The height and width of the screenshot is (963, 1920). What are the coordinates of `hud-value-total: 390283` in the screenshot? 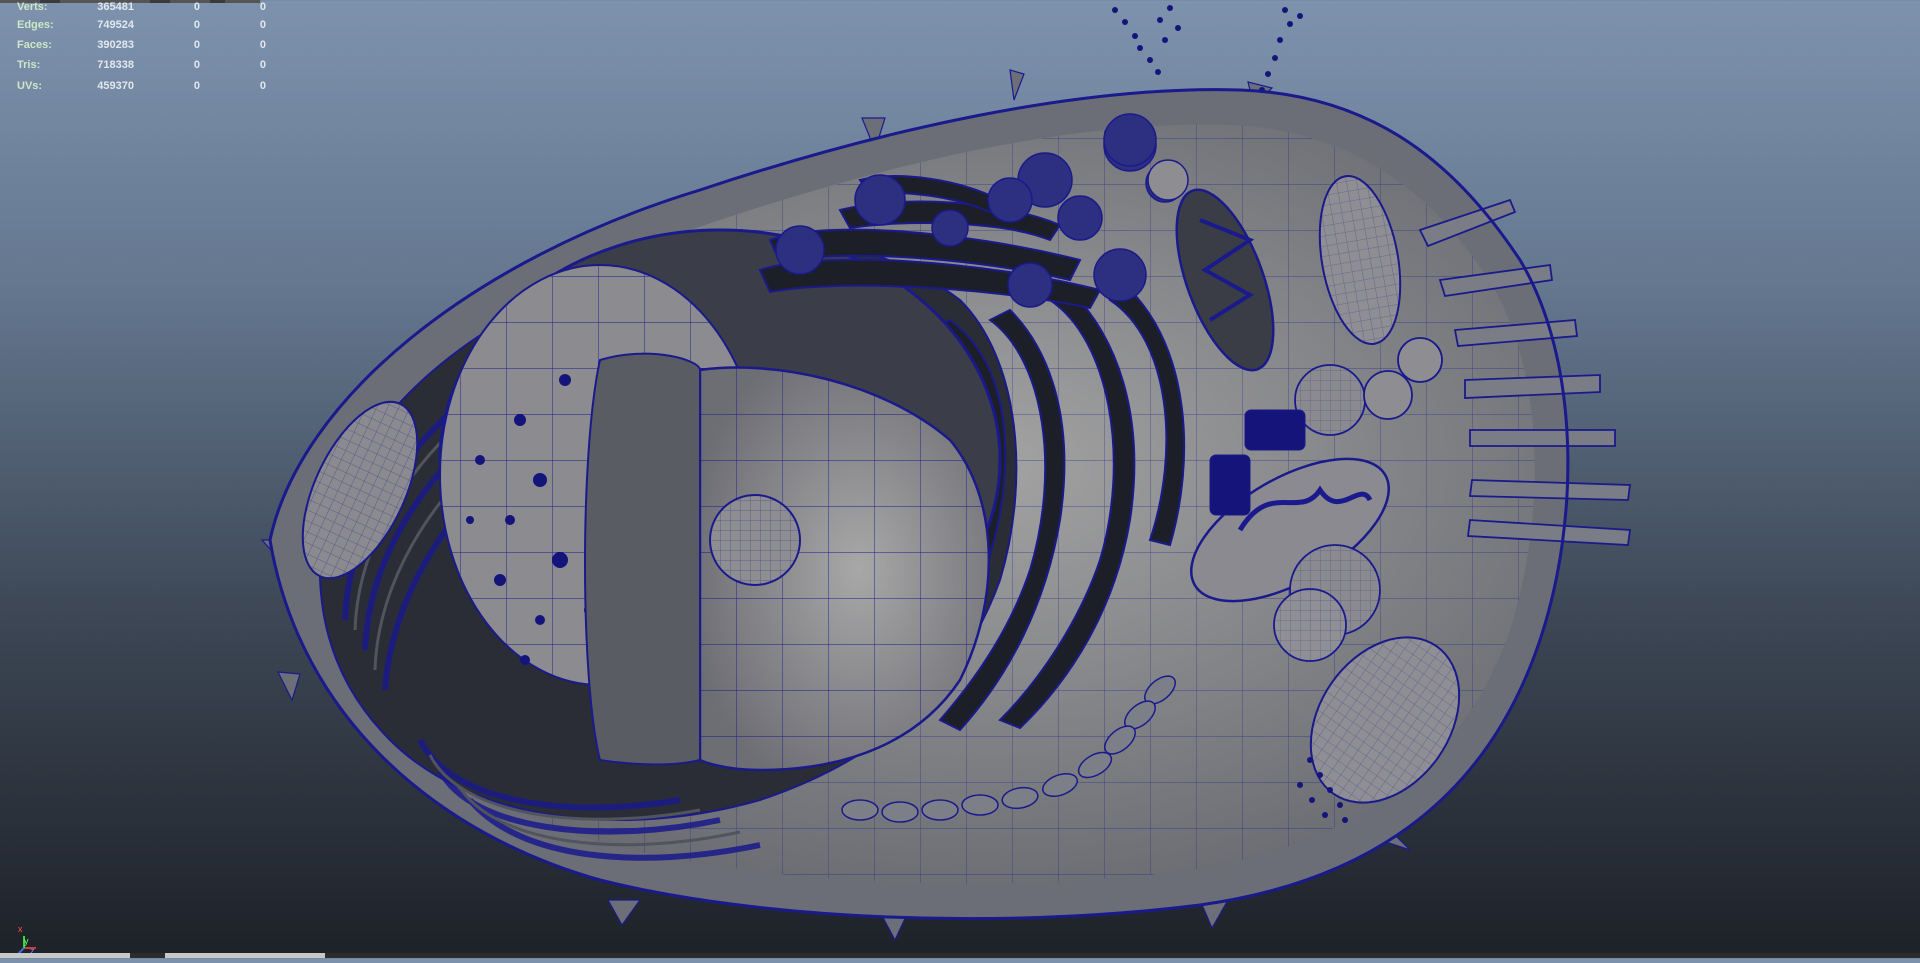 It's located at (115, 45).